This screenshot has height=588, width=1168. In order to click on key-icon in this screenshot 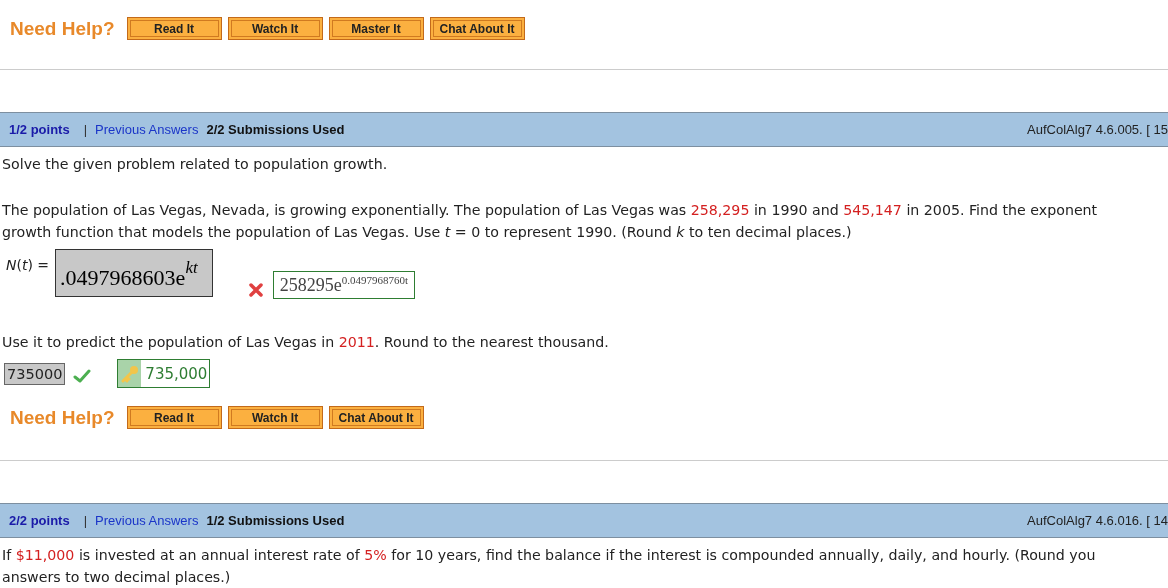, I will do `click(129, 373)`.